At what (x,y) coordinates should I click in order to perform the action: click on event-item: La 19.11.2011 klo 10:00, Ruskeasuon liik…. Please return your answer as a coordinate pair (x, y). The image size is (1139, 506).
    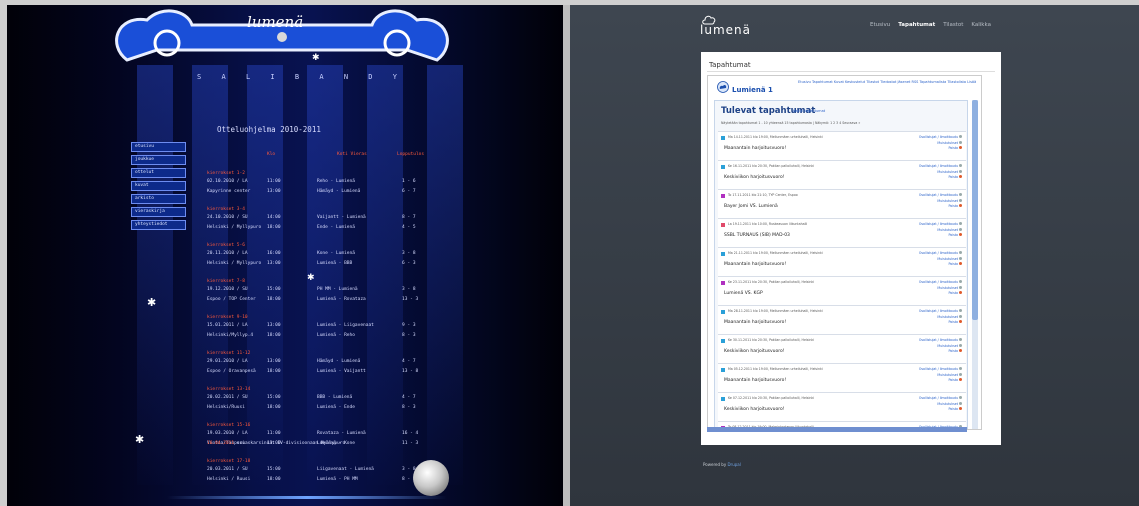
    Looking at the image, I should click on (842, 232).